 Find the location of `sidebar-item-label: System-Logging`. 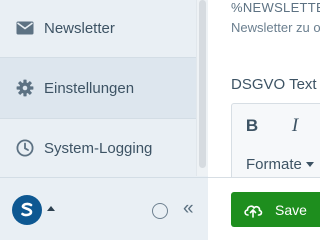

sidebar-item-label: System-Logging is located at coordinates (98, 148).